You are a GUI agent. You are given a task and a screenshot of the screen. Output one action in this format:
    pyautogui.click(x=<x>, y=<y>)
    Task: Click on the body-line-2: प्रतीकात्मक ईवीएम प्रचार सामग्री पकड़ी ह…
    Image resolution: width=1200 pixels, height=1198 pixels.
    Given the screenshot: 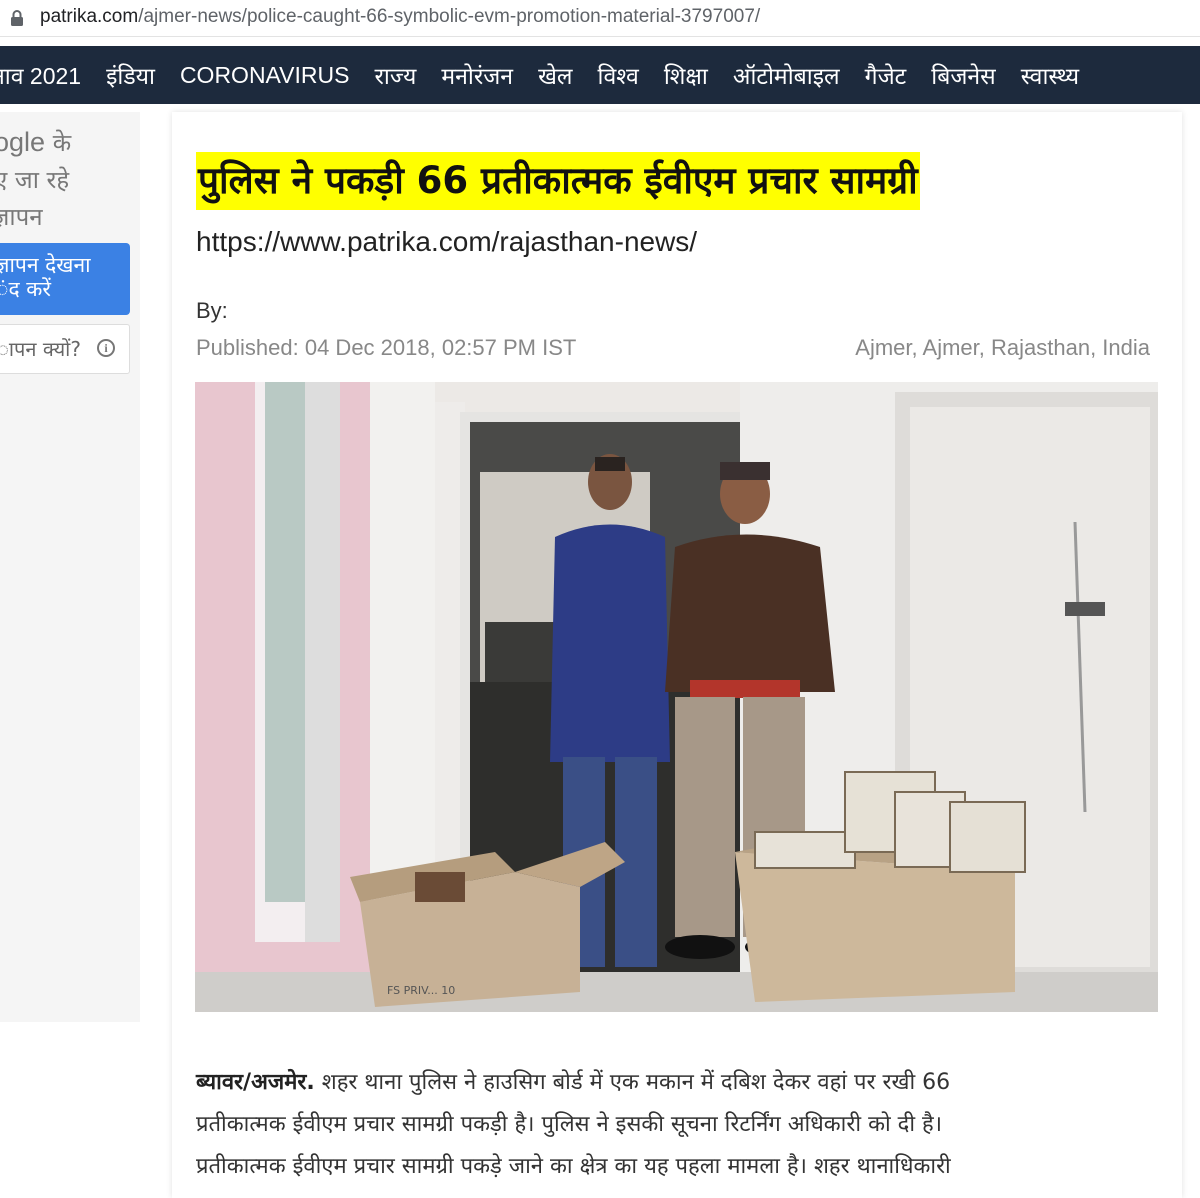 What is the action you would take?
    pyautogui.click(x=569, y=1124)
    